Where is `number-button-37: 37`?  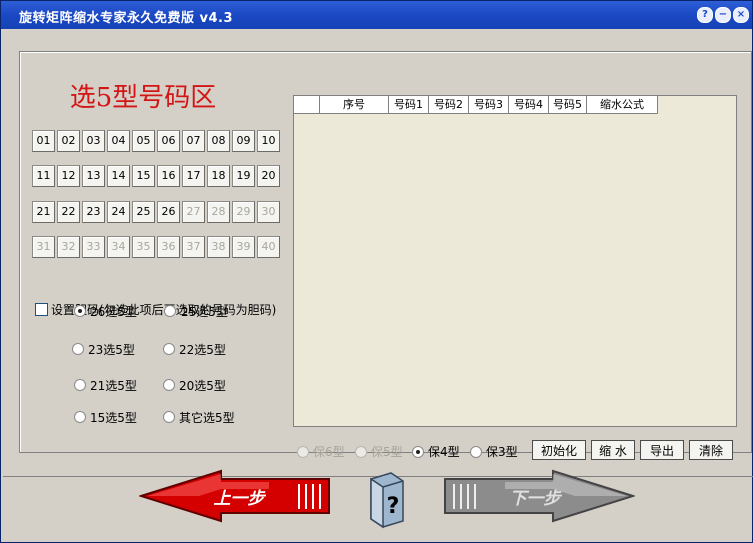 number-button-37: 37 is located at coordinates (193, 247).